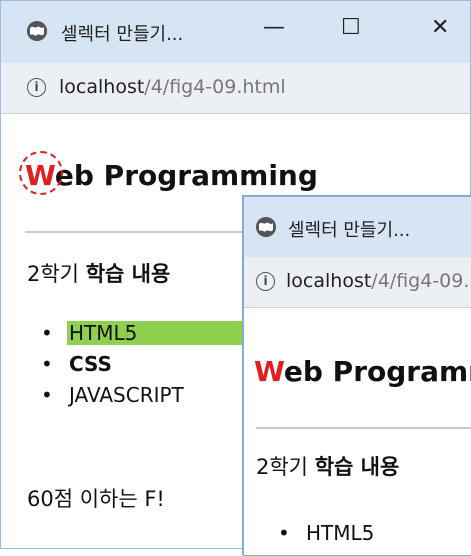  I want to click on divider, so click(363, 428).